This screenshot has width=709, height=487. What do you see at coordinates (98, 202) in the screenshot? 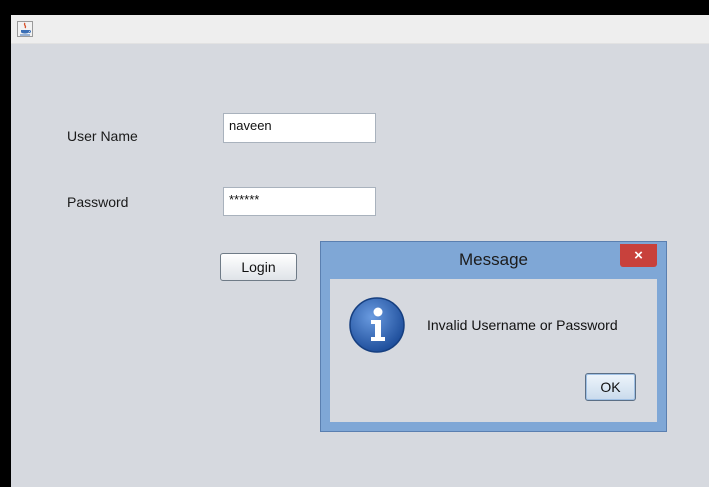
I see `password-label: Password` at bounding box center [98, 202].